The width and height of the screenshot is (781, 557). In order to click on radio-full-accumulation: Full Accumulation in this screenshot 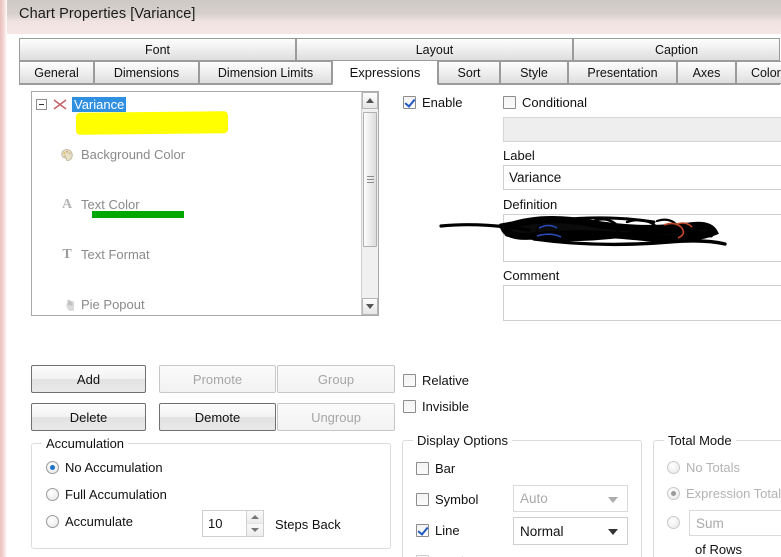, I will do `click(106, 494)`.